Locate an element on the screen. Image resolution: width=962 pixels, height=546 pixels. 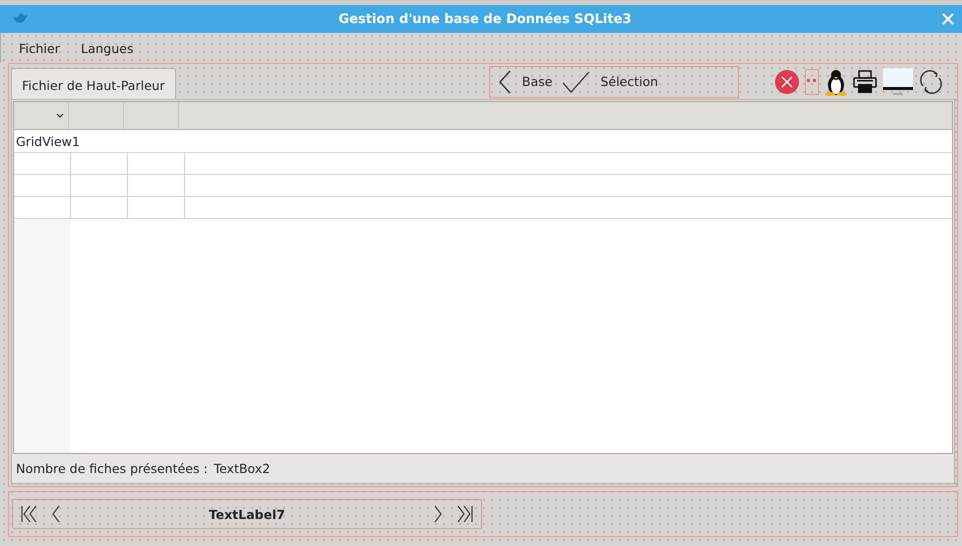
first-icon is located at coordinates (29, 514).